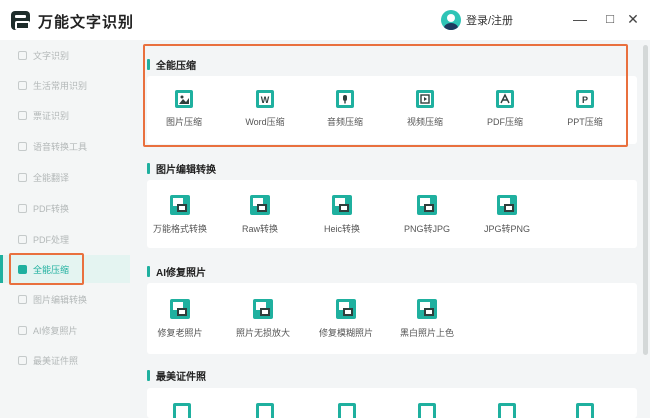 Image resolution: width=650 pixels, height=418 pixels. Describe the element at coordinates (341, 229) in the screenshot. I see `tool-label: Heic转换` at that location.